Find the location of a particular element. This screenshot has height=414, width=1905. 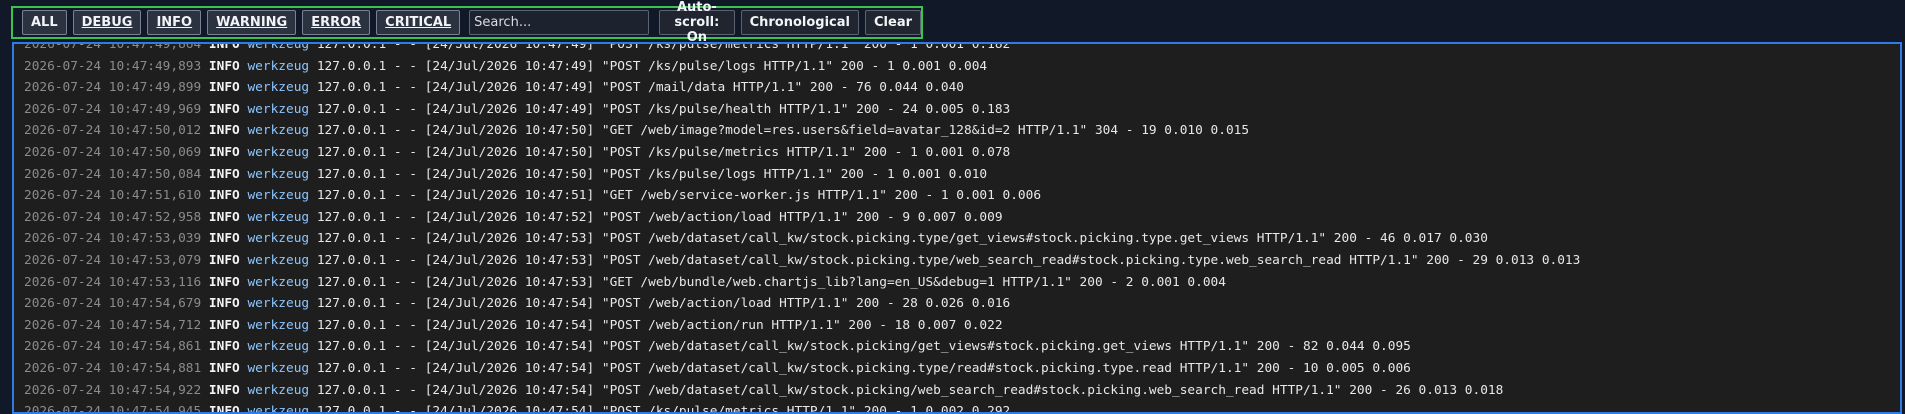

sort-order-button: Chronological is located at coordinates (799, 22).